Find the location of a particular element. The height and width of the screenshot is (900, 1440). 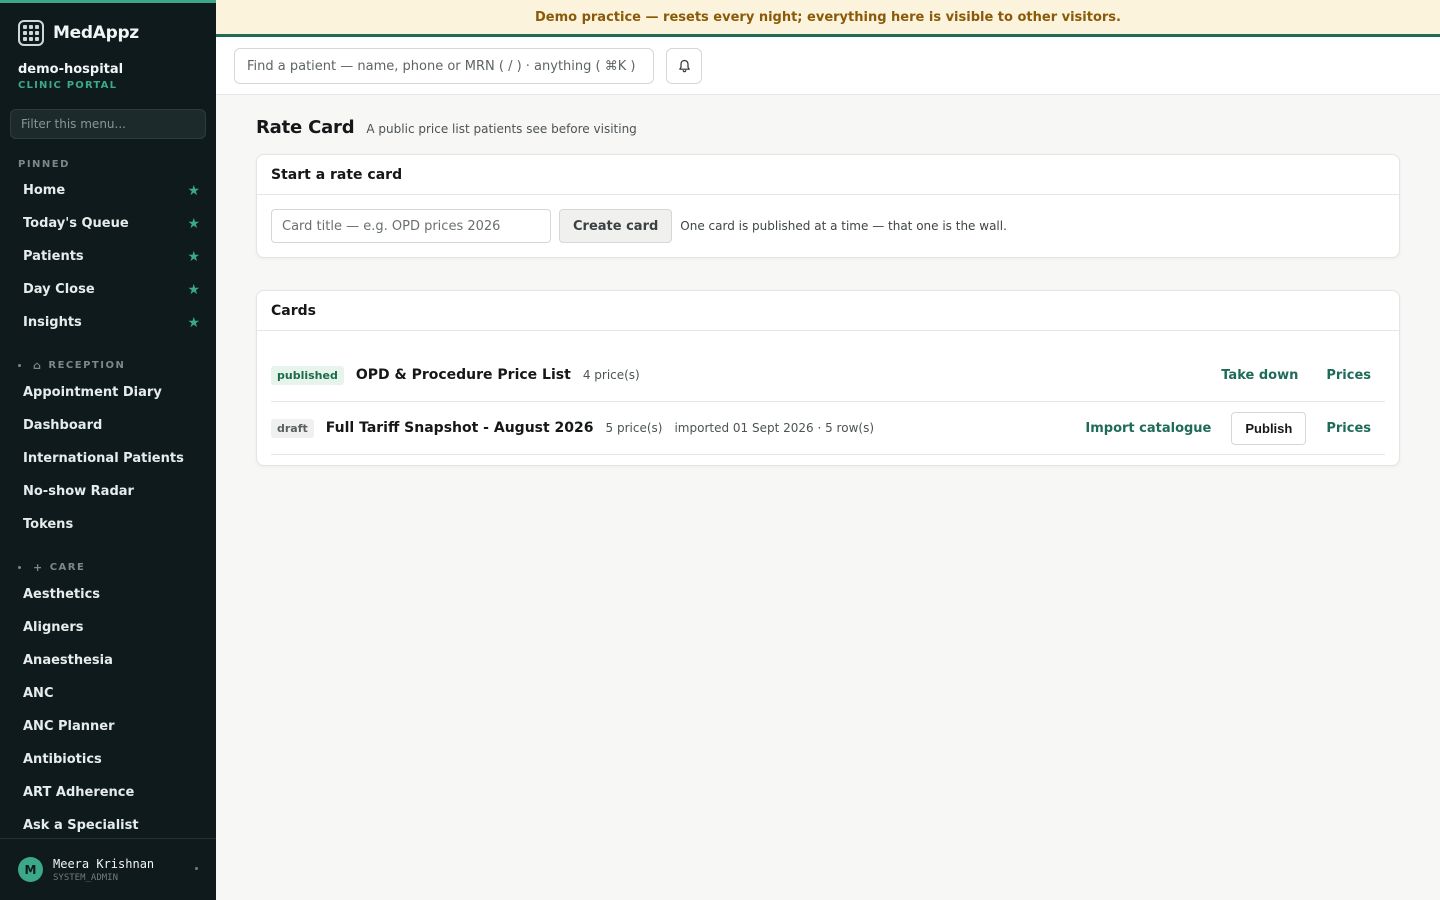

page-title: Rate Card is located at coordinates (305, 127).